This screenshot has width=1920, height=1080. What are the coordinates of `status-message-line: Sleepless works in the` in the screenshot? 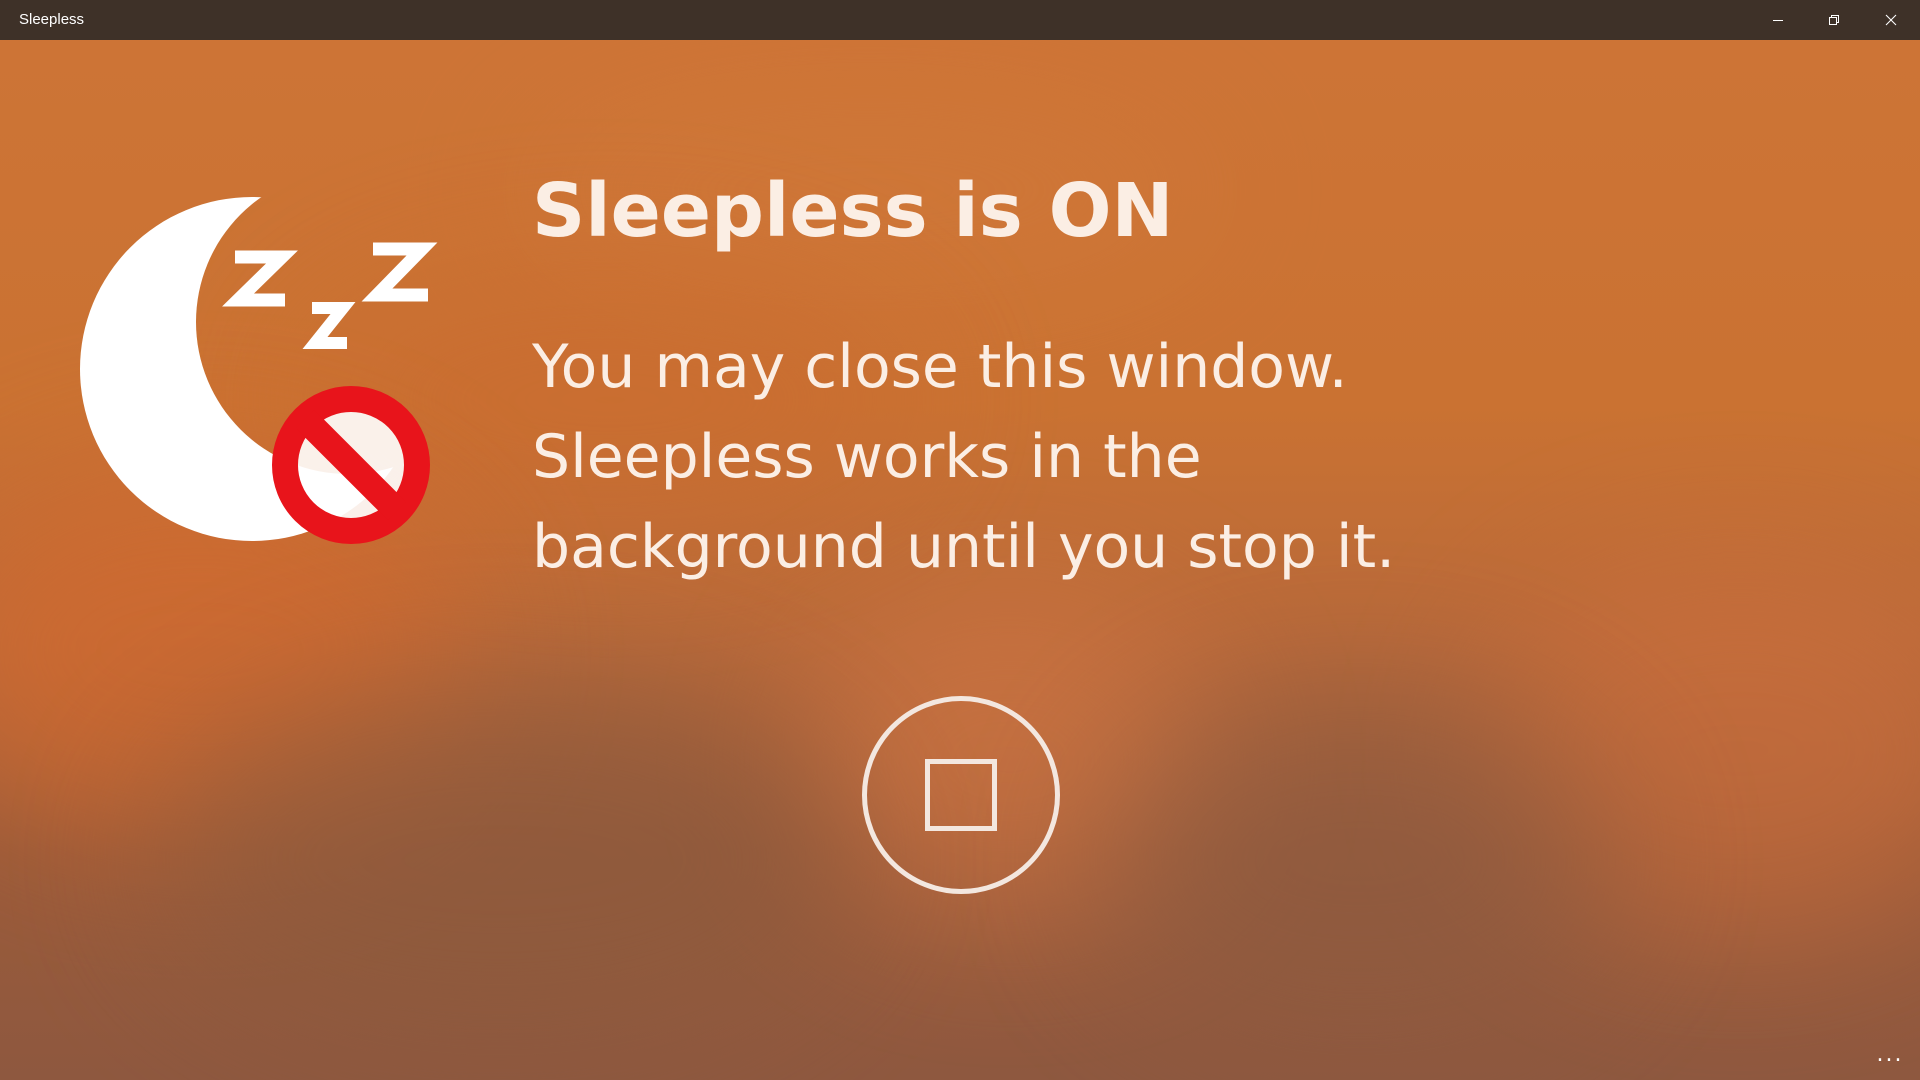 It's located at (867, 457).